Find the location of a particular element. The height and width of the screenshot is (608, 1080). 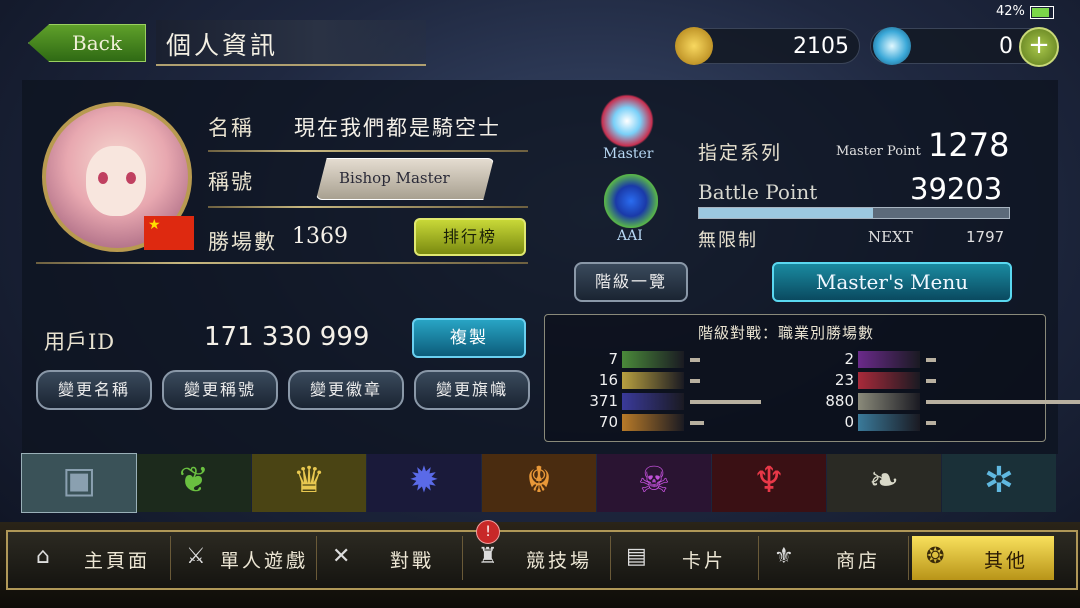

page-title-bar: 個人資訊 is located at coordinates (291, 43).